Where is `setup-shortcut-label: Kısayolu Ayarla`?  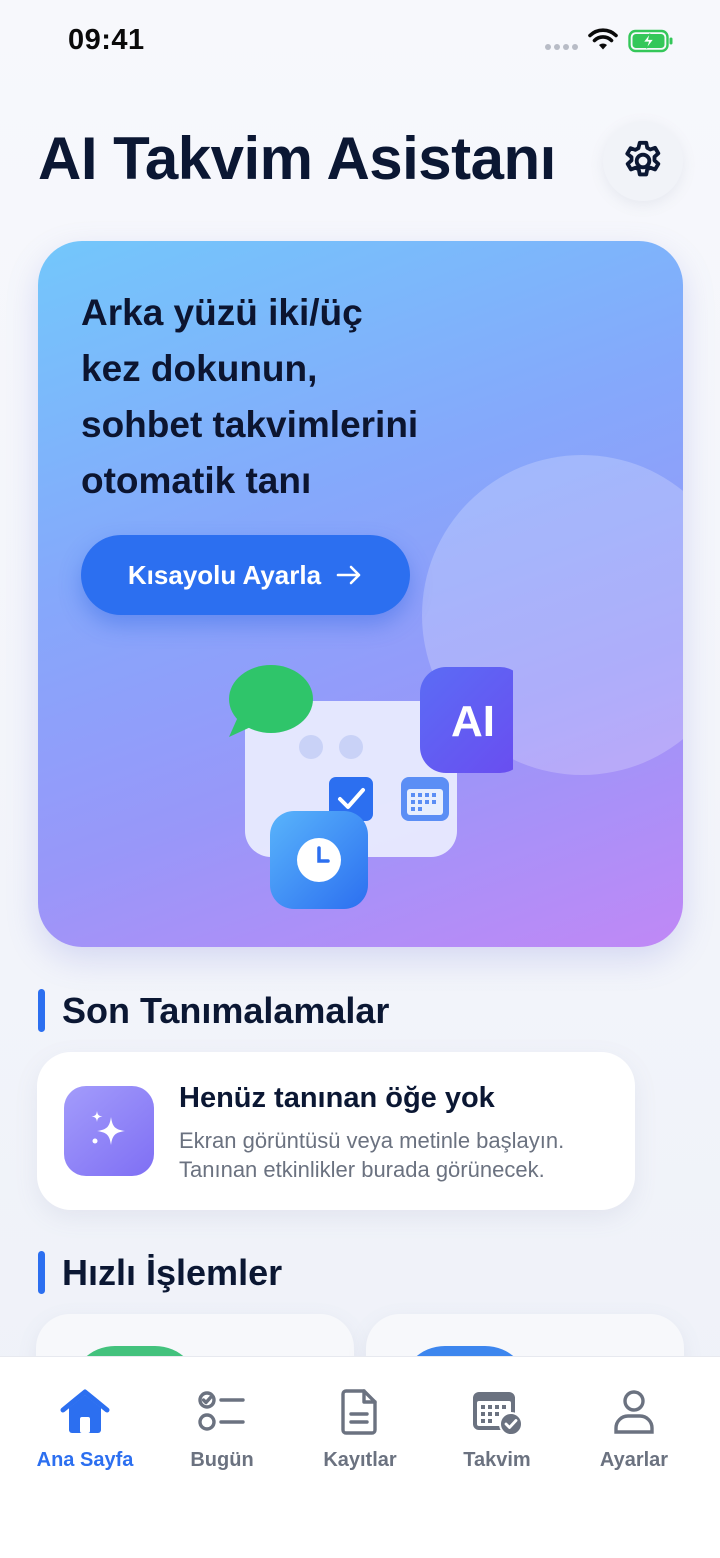 setup-shortcut-label: Kısayolu Ayarla is located at coordinates (224, 574).